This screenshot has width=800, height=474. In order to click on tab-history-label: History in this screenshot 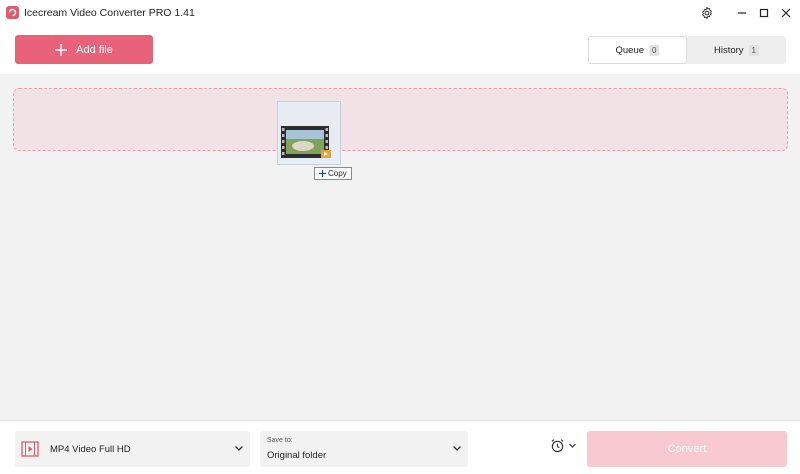, I will do `click(728, 50)`.